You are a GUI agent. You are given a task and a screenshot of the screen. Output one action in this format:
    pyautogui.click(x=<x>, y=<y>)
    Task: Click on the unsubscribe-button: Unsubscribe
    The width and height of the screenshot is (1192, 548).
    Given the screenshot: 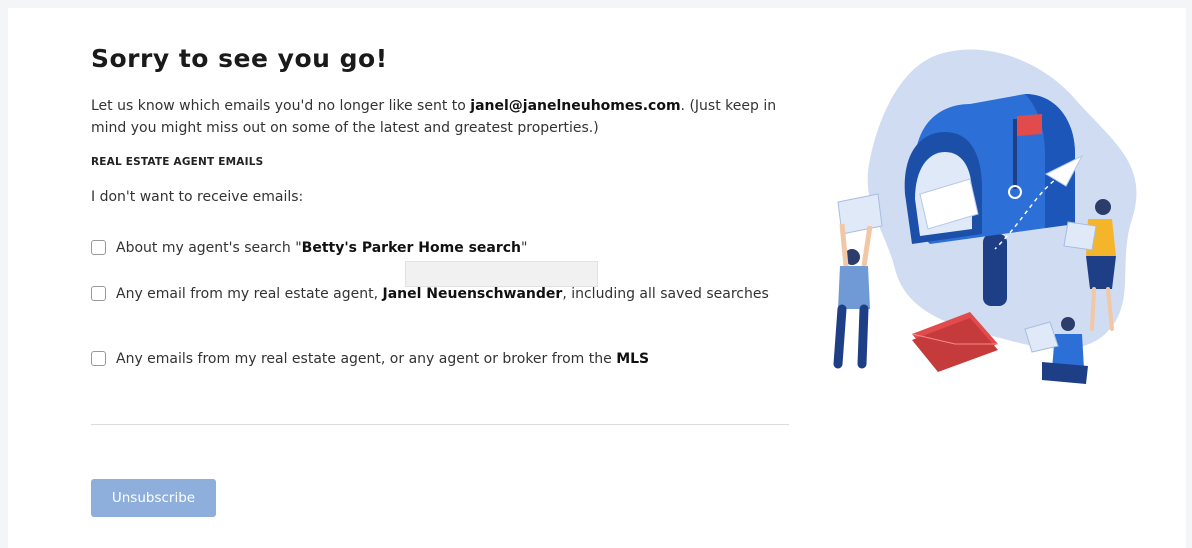 What is the action you would take?
    pyautogui.click(x=153, y=498)
    